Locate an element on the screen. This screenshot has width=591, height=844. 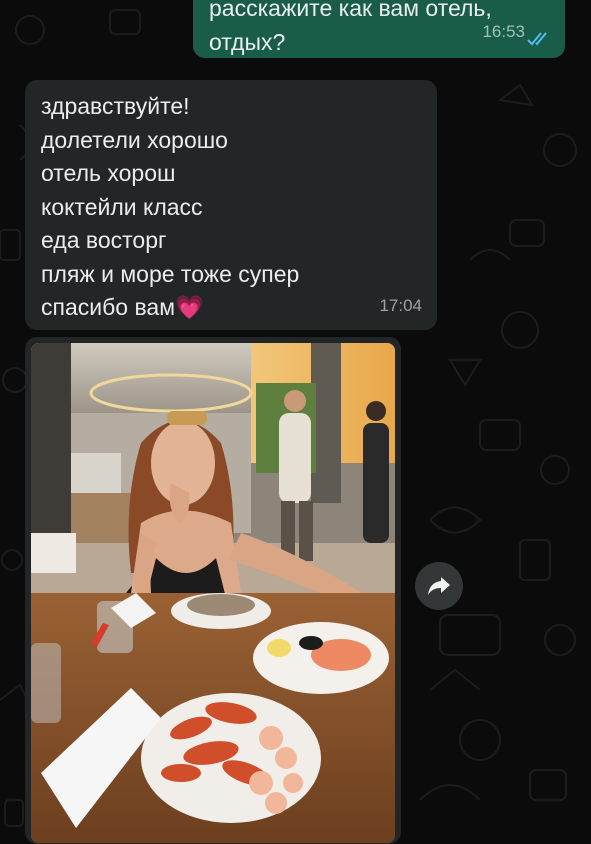
message-text-line: долетели хорошо is located at coordinates (134, 139).